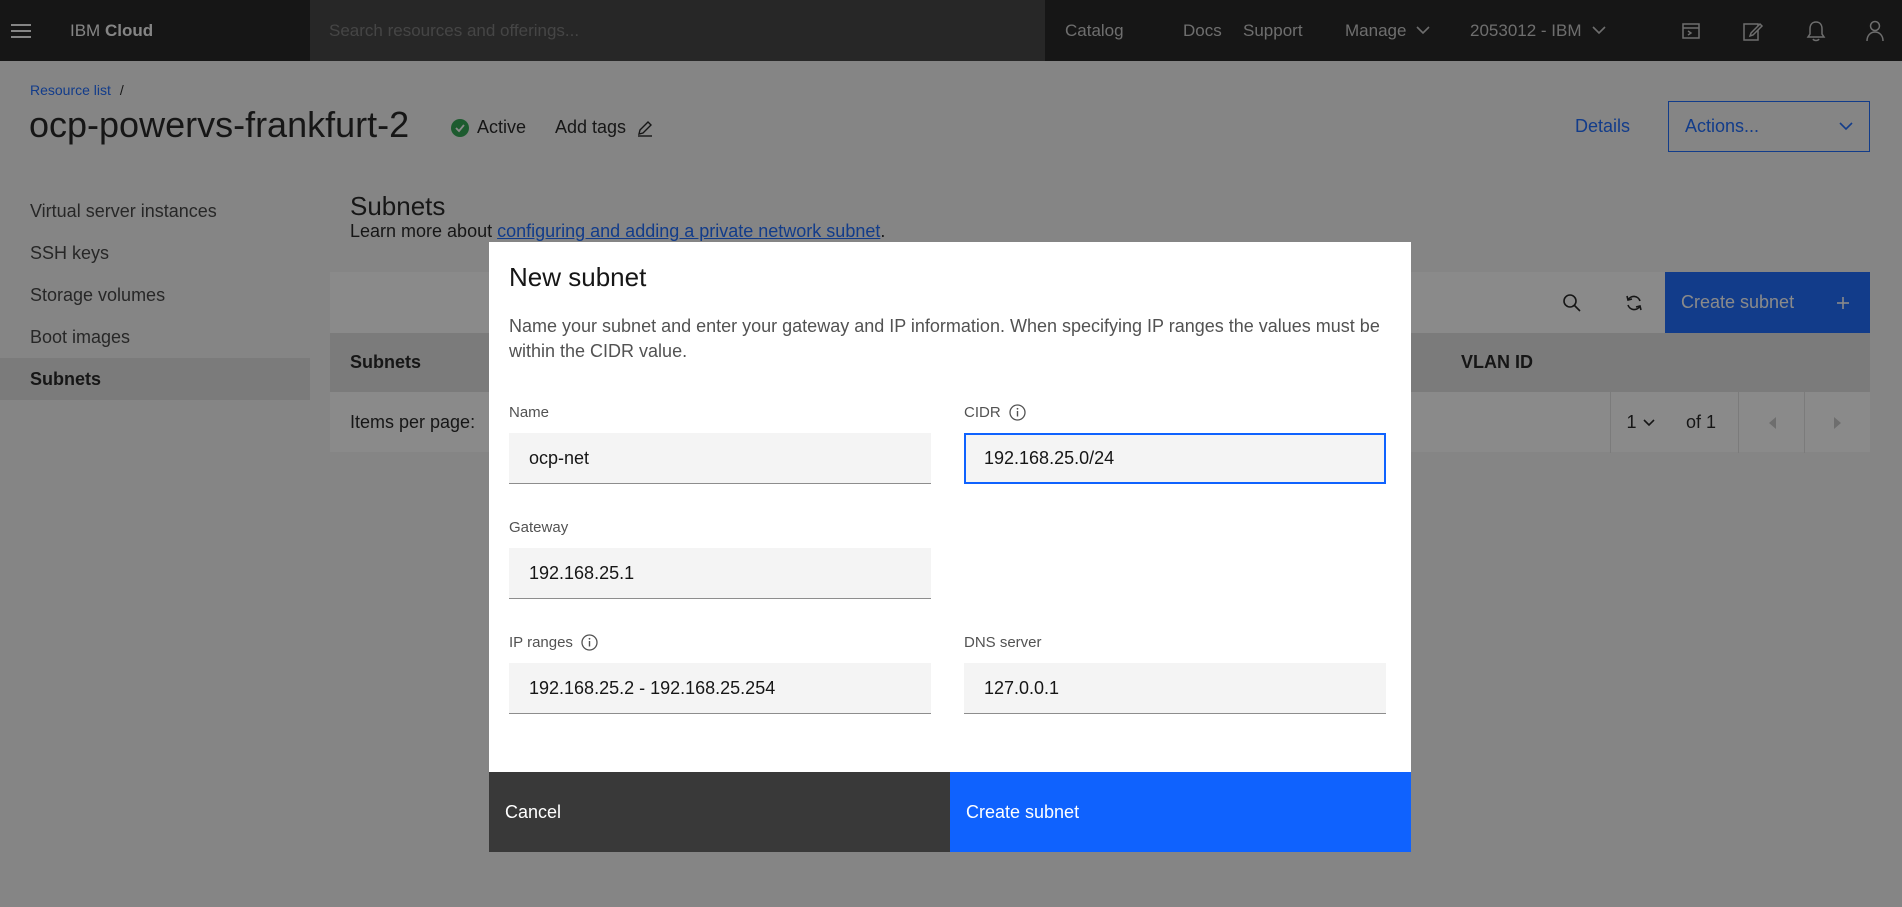  Describe the element at coordinates (1175, 412) in the screenshot. I see `cidr-label: CIDR` at that location.